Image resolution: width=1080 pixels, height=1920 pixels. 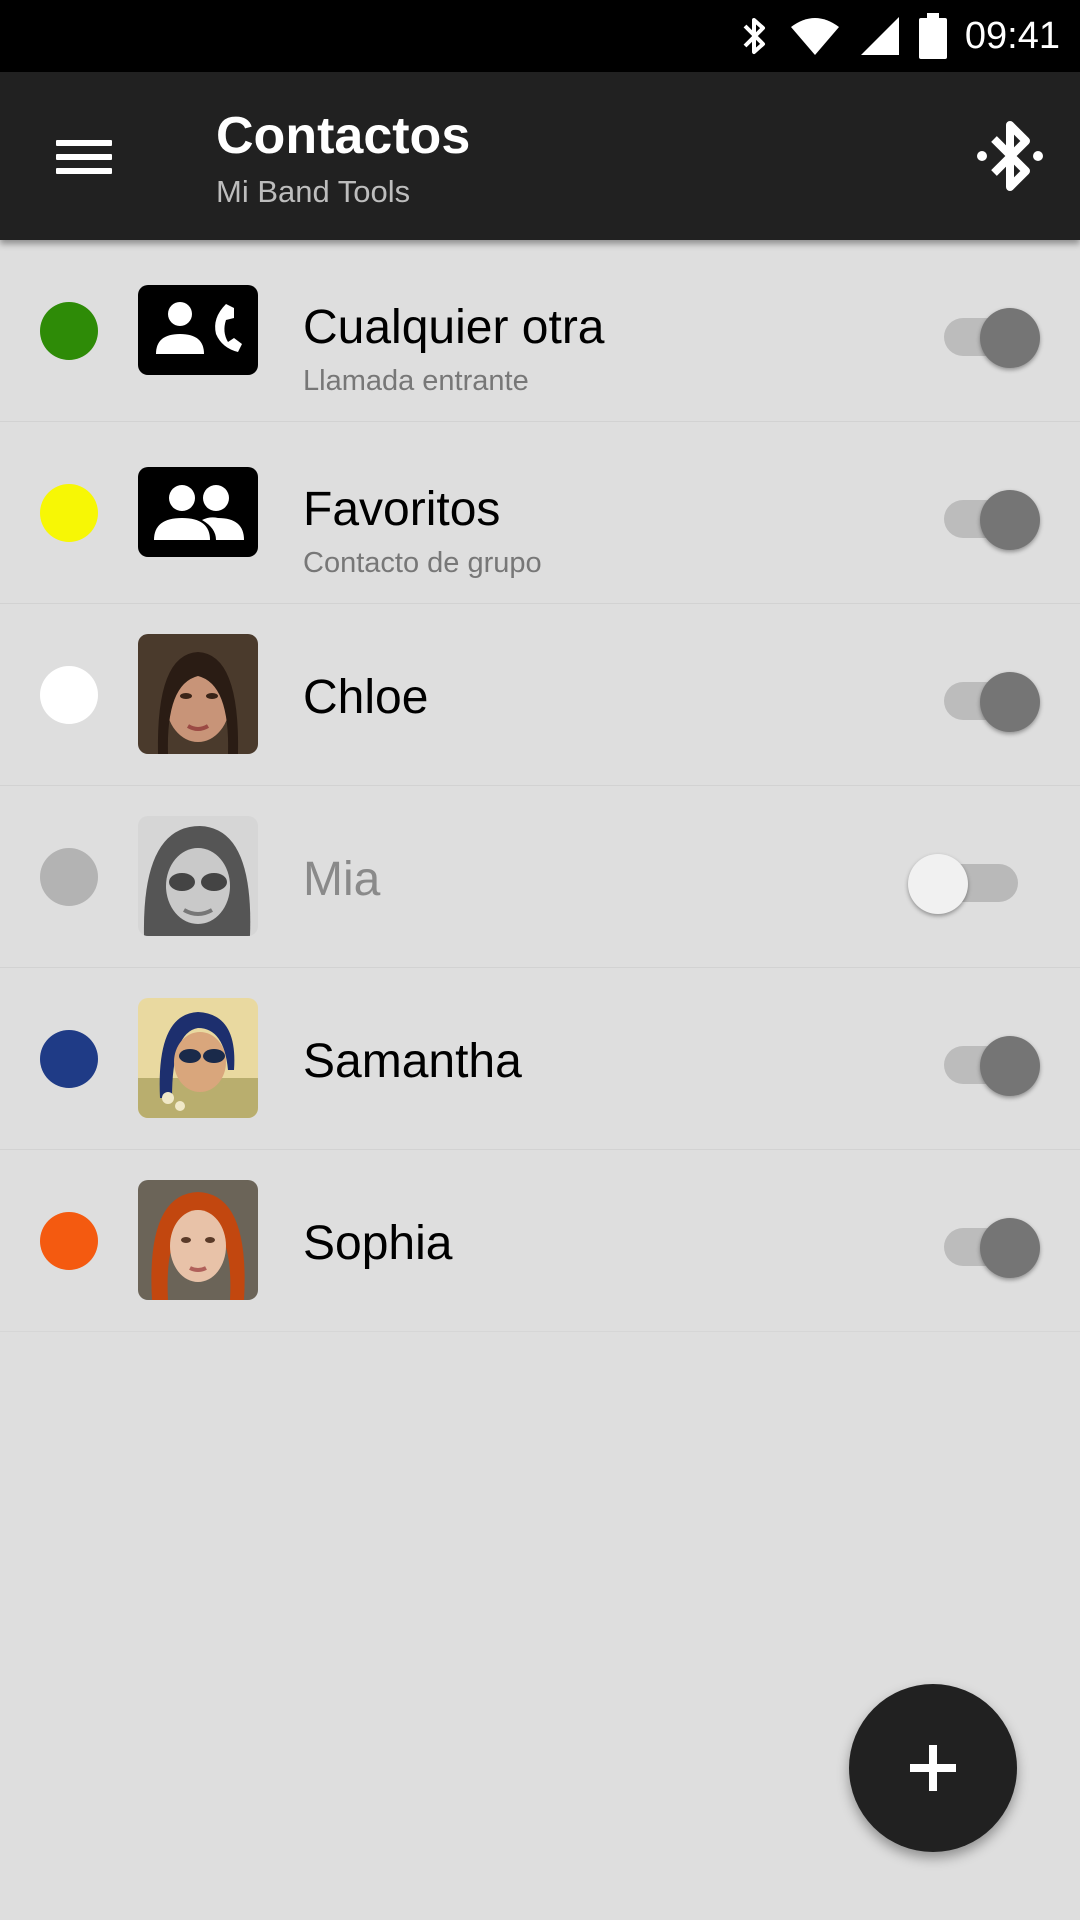 I want to click on bluetooth-icon, so click(x=754, y=36).